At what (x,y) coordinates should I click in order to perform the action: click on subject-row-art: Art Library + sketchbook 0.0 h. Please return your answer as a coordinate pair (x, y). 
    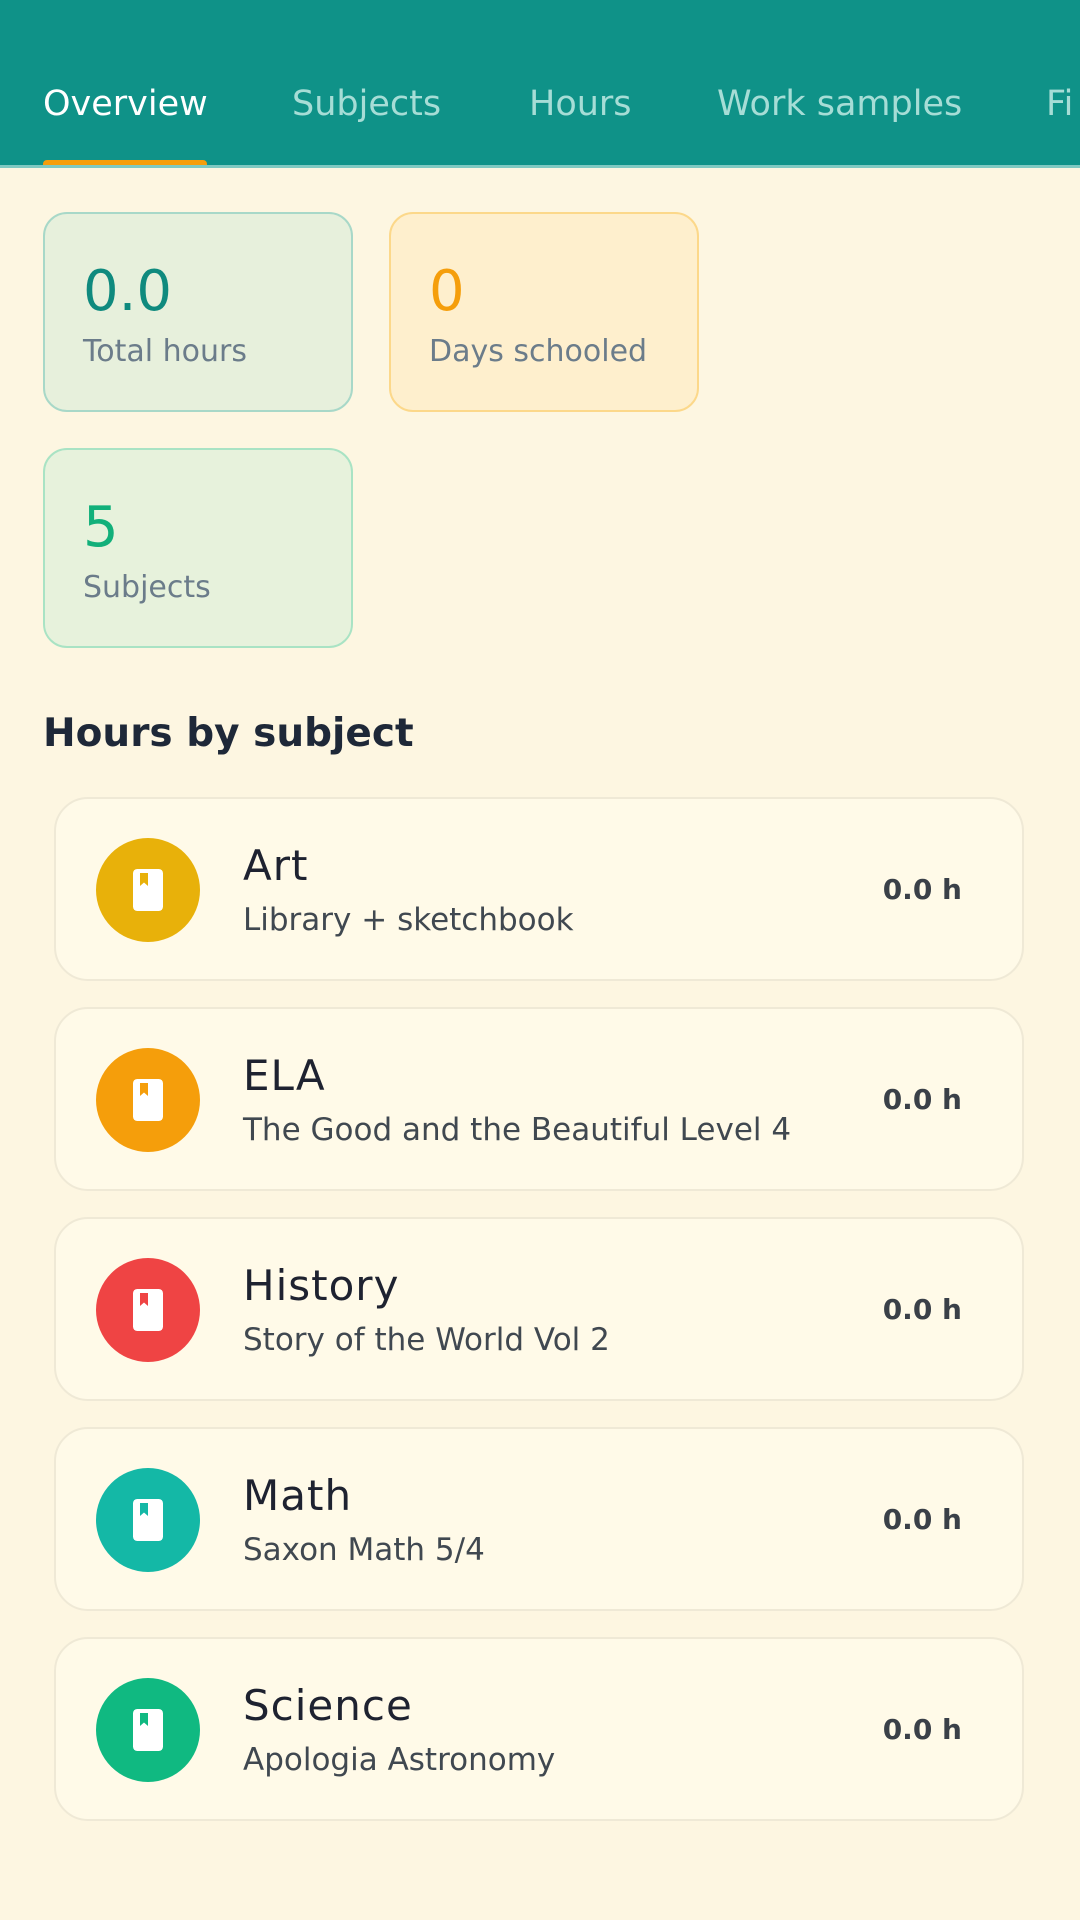
    Looking at the image, I should click on (539, 889).